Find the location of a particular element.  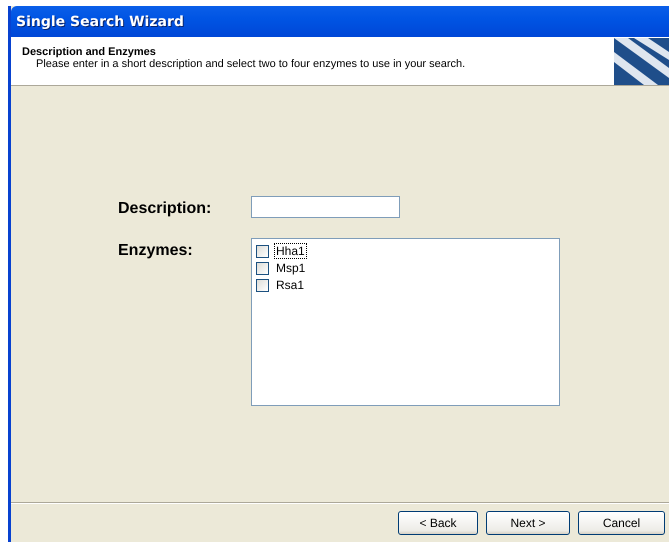

description-field is located at coordinates (325, 207).